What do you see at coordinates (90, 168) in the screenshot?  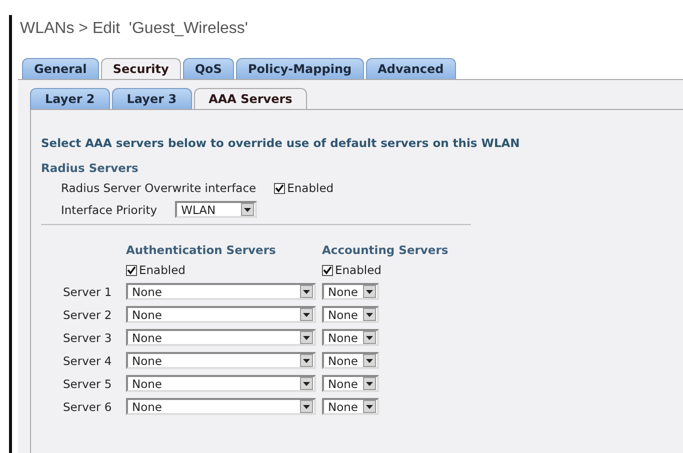 I see `section-heading: Radius Servers` at bounding box center [90, 168].